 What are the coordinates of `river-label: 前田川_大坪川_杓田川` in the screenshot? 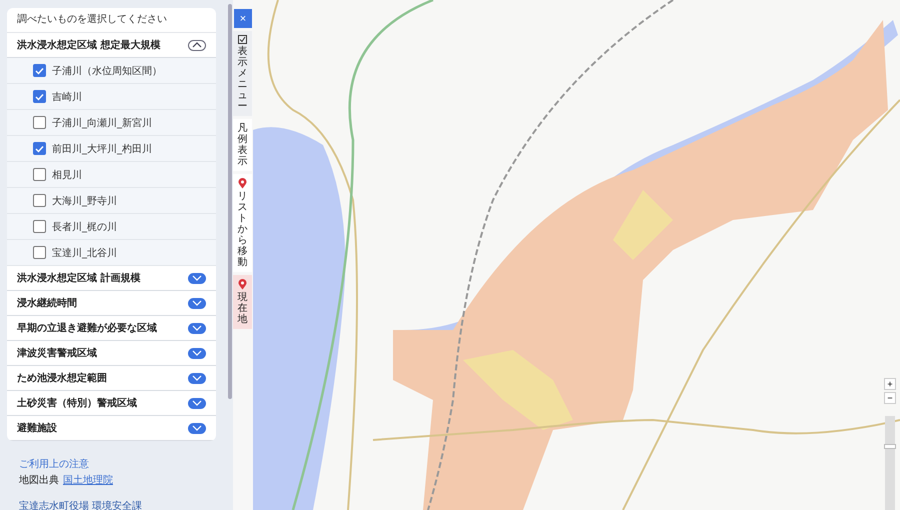 It's located at (102, 149).